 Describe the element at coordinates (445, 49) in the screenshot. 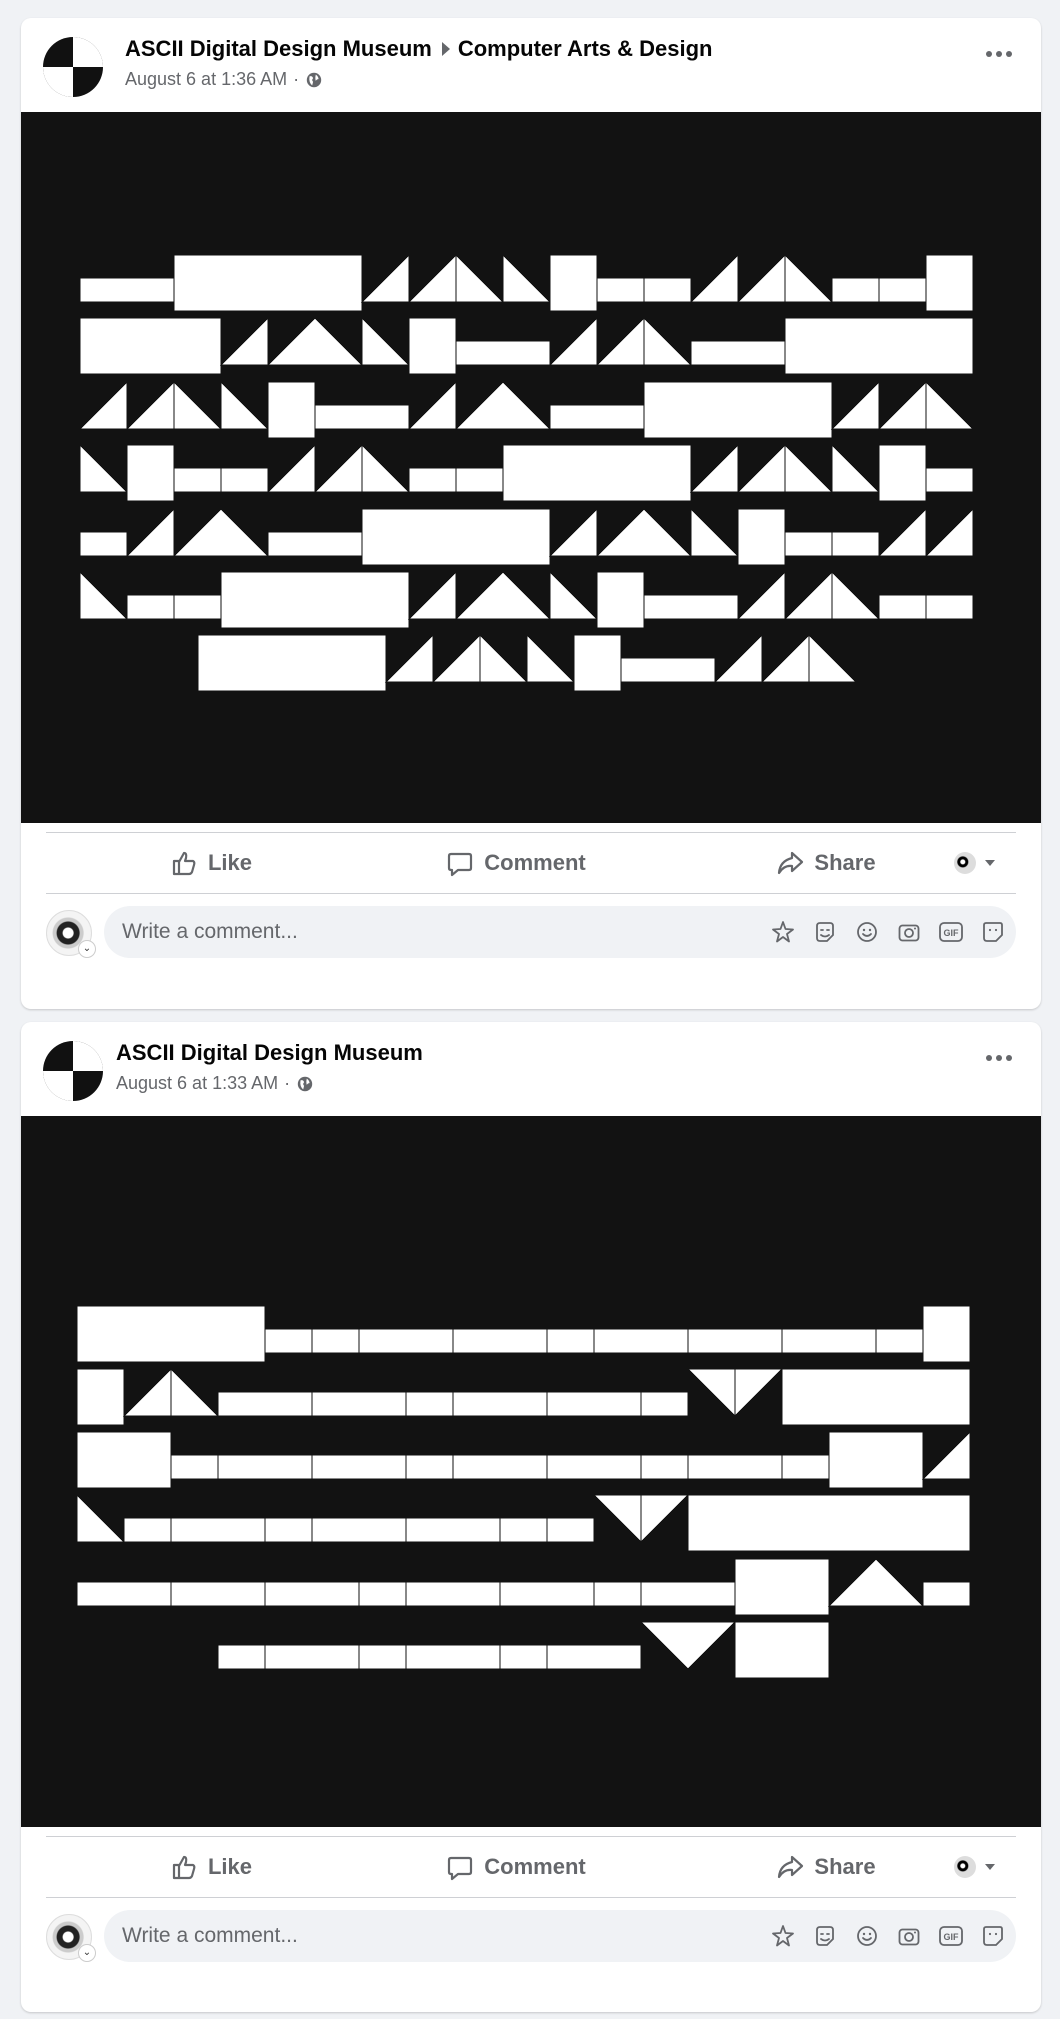

I see `arrow-right-icon` at that location.